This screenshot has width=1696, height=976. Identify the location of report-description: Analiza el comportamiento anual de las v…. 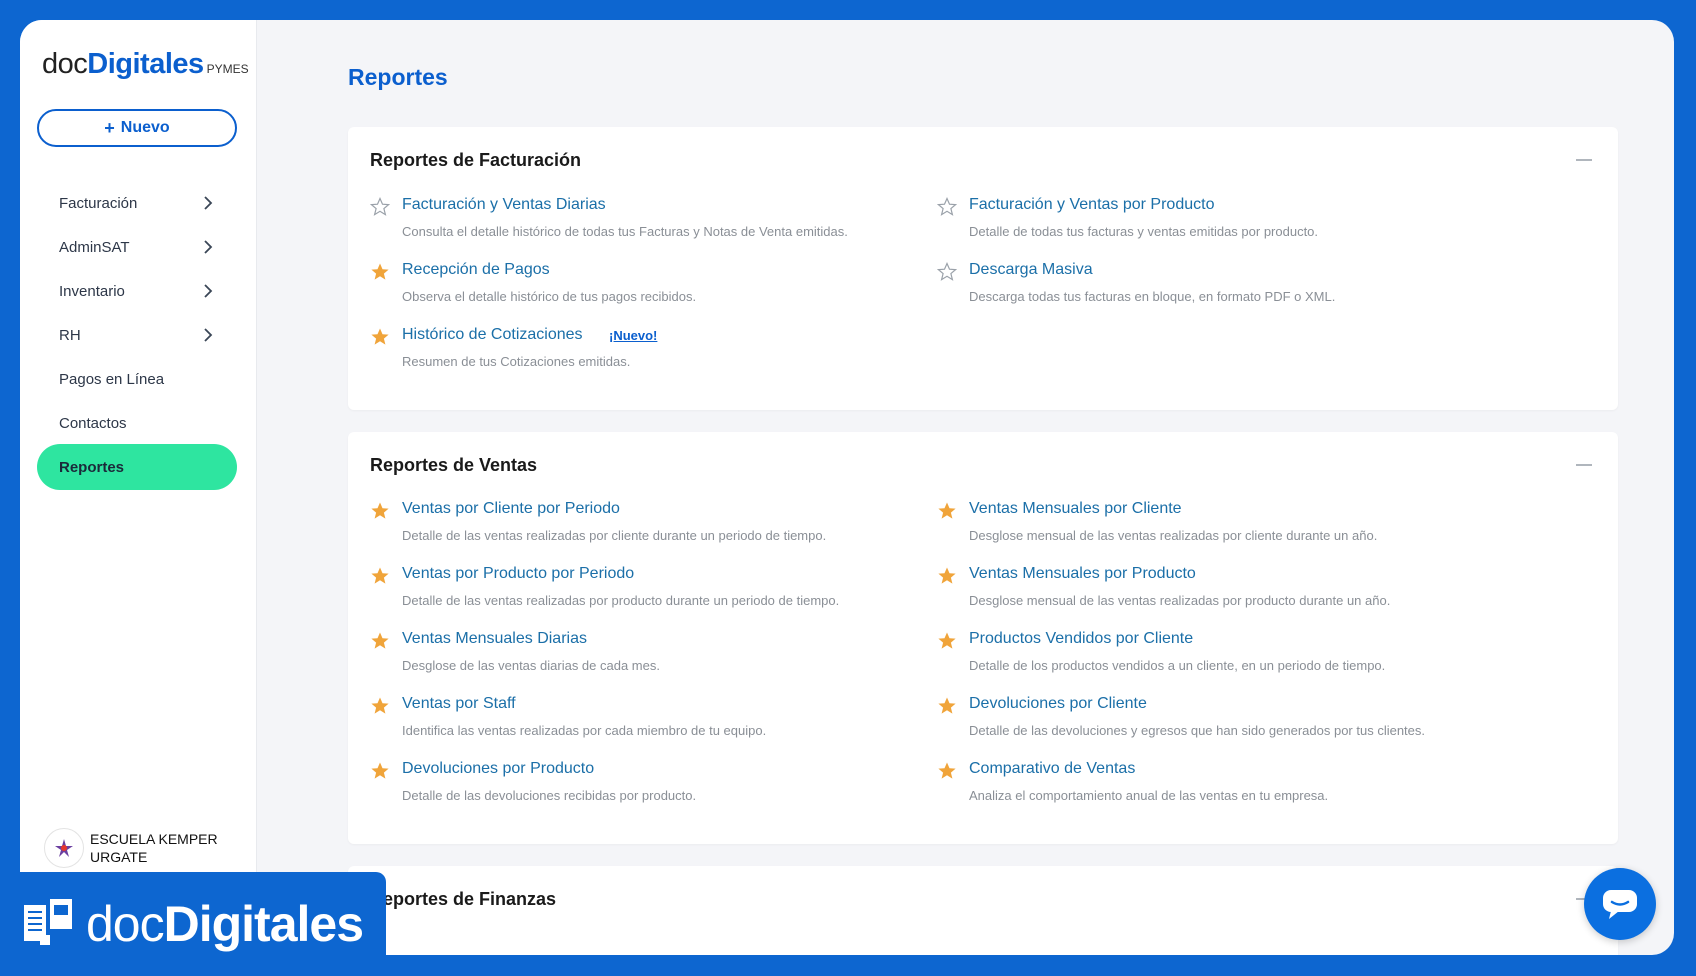
(1149, 795).